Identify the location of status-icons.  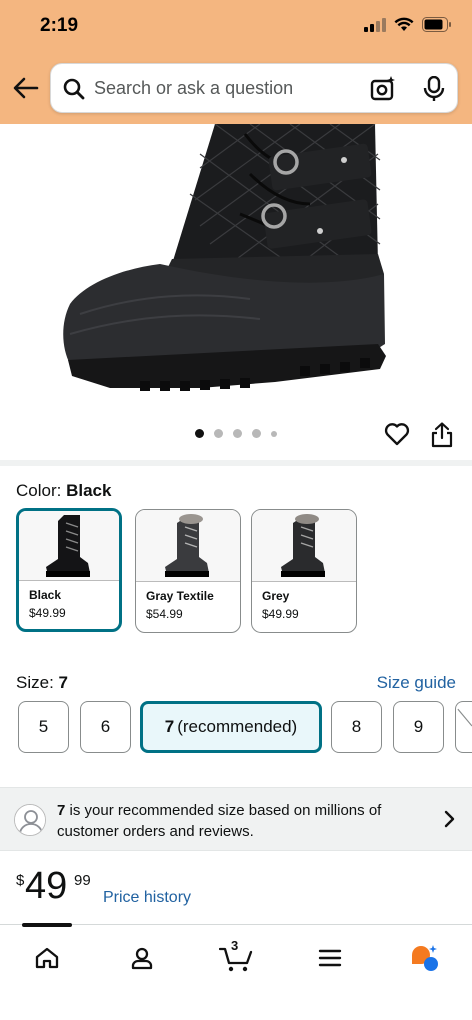
(408, 24).